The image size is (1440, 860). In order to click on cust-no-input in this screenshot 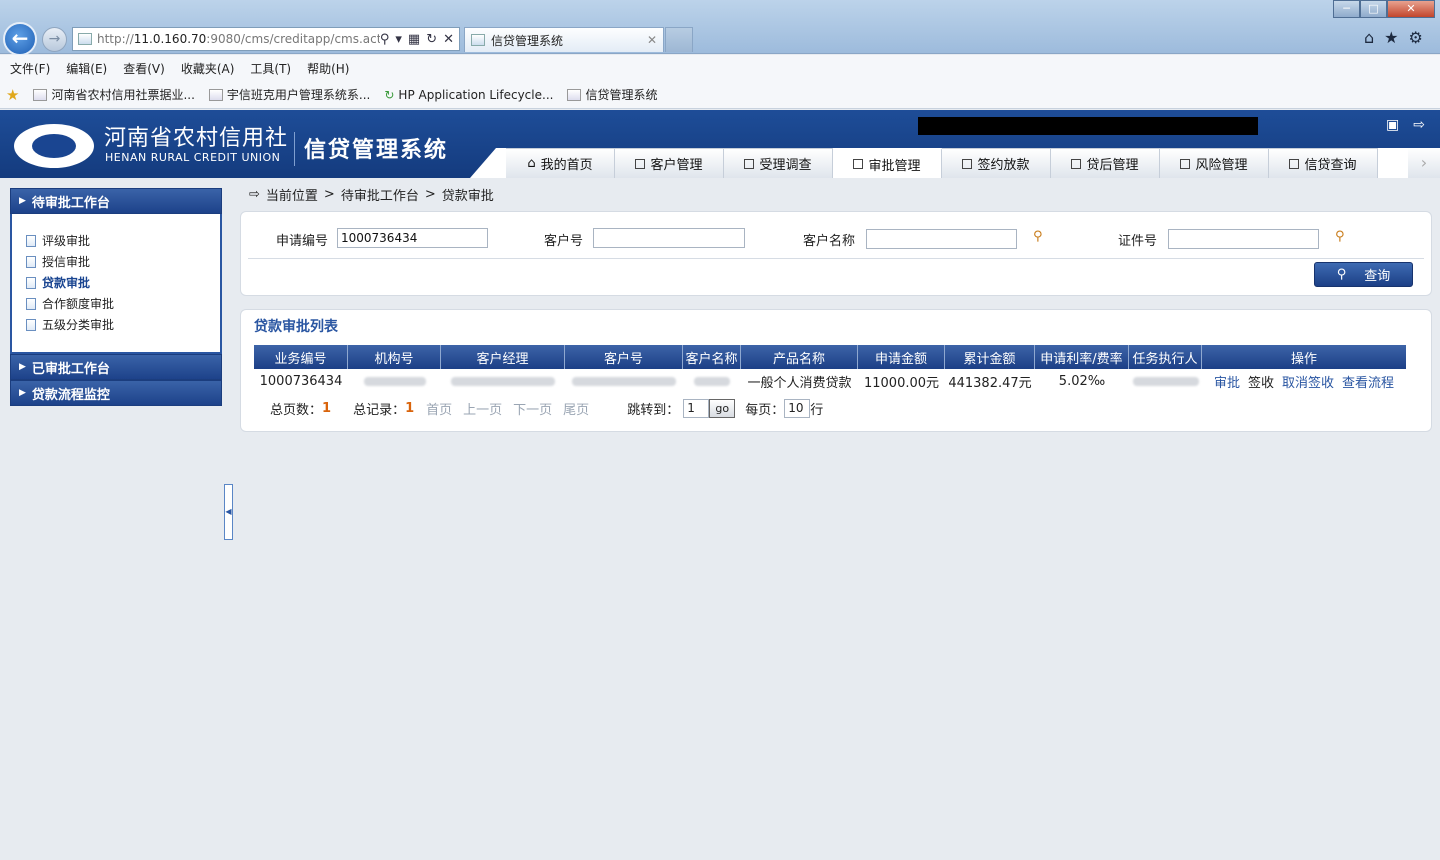, I will do `click(669, 238)`.